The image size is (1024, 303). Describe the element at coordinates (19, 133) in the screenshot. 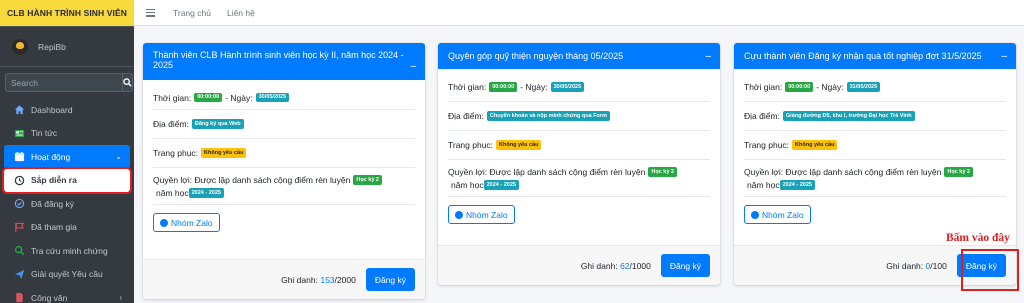

I see `newspaper-icon` at that location.